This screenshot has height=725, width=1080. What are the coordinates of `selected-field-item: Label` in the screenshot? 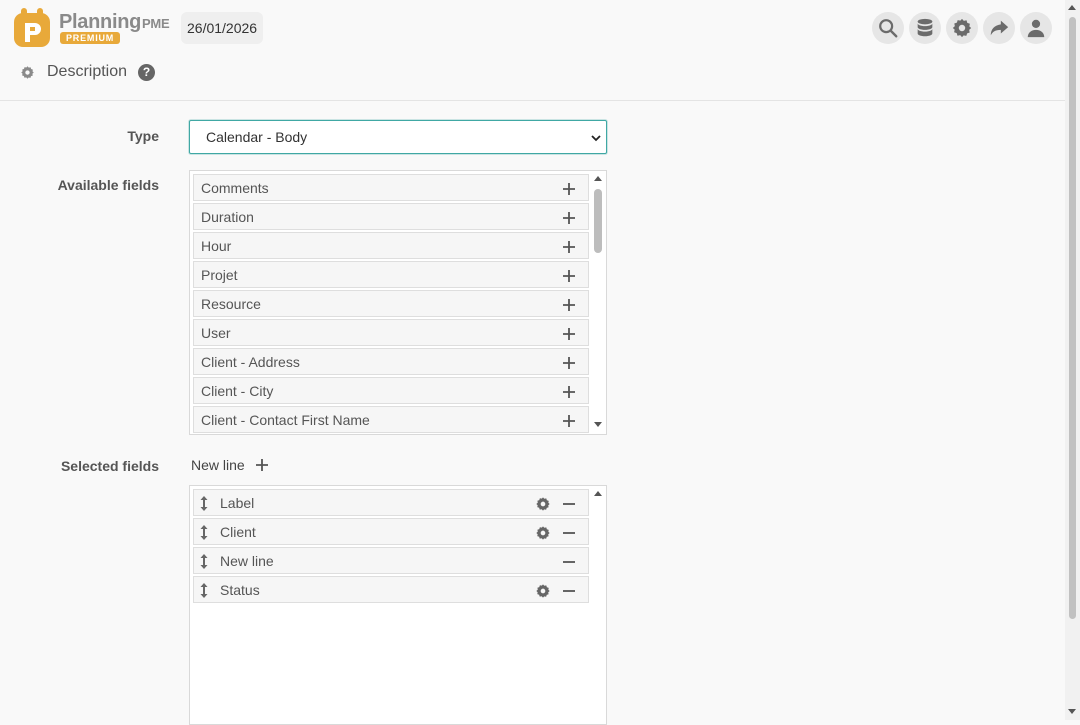 It's located at (391, 502).